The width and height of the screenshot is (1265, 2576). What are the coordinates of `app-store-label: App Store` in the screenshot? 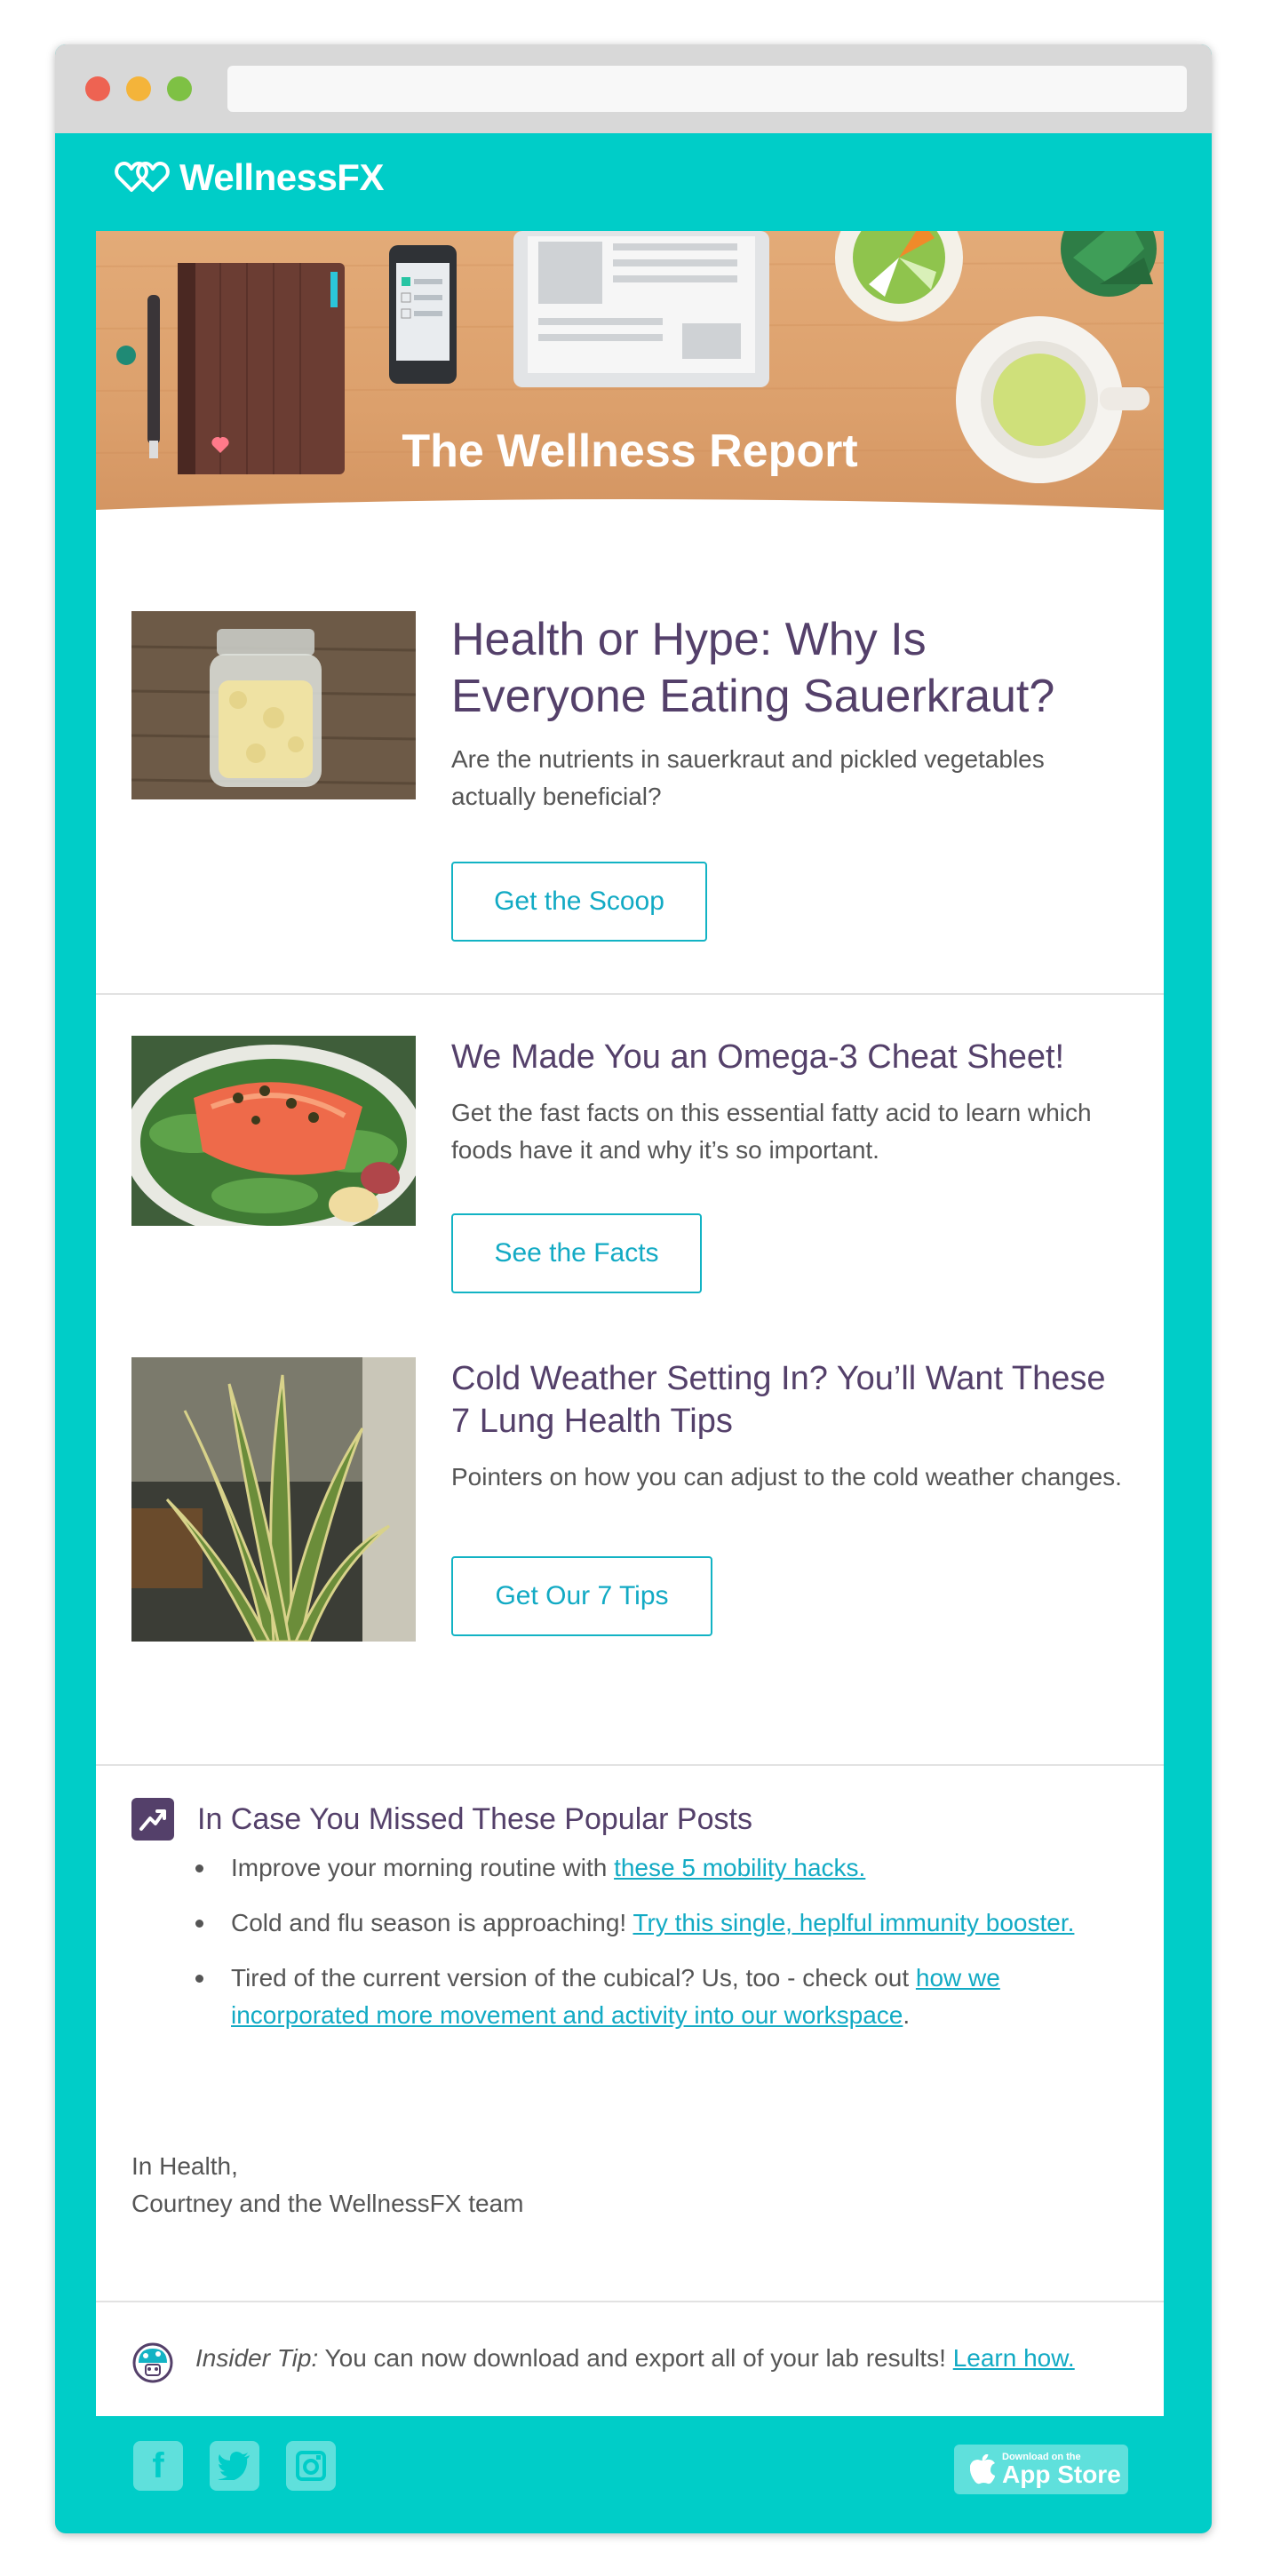 It's located at (1061, 2474).